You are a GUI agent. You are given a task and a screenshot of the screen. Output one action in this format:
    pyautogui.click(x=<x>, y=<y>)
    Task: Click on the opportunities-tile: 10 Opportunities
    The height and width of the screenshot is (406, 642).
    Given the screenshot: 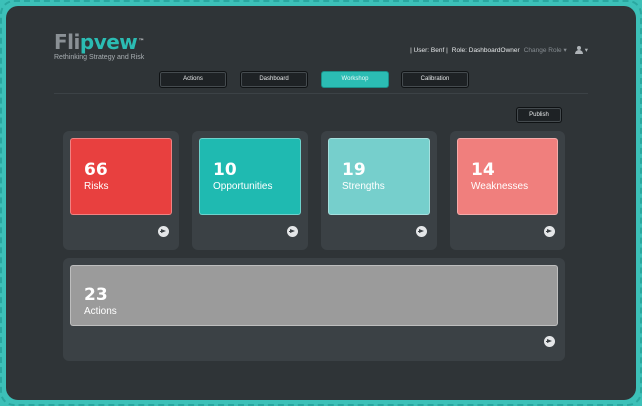 What is the action you would take?
    pyautogui.click(x=250, y=176)
    